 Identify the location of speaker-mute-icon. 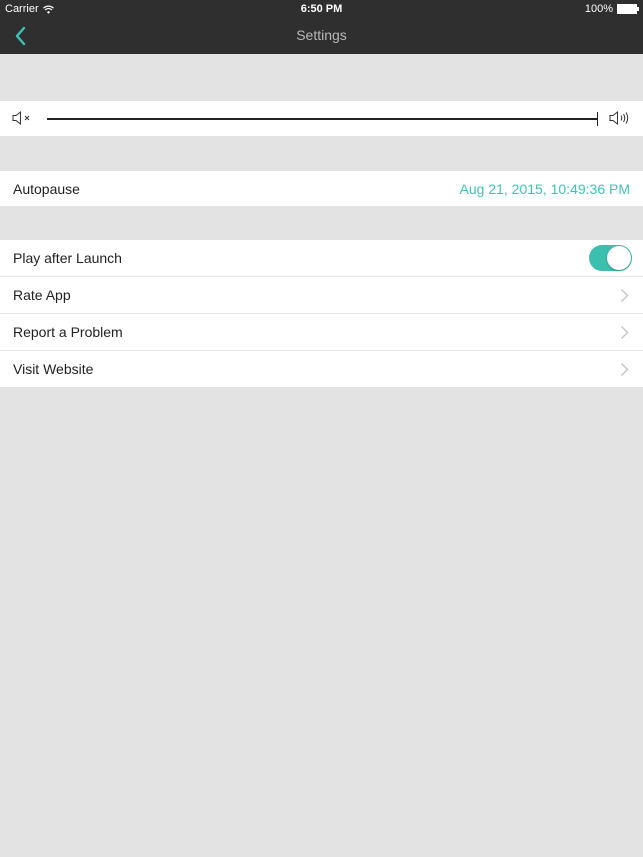
(21, 118).